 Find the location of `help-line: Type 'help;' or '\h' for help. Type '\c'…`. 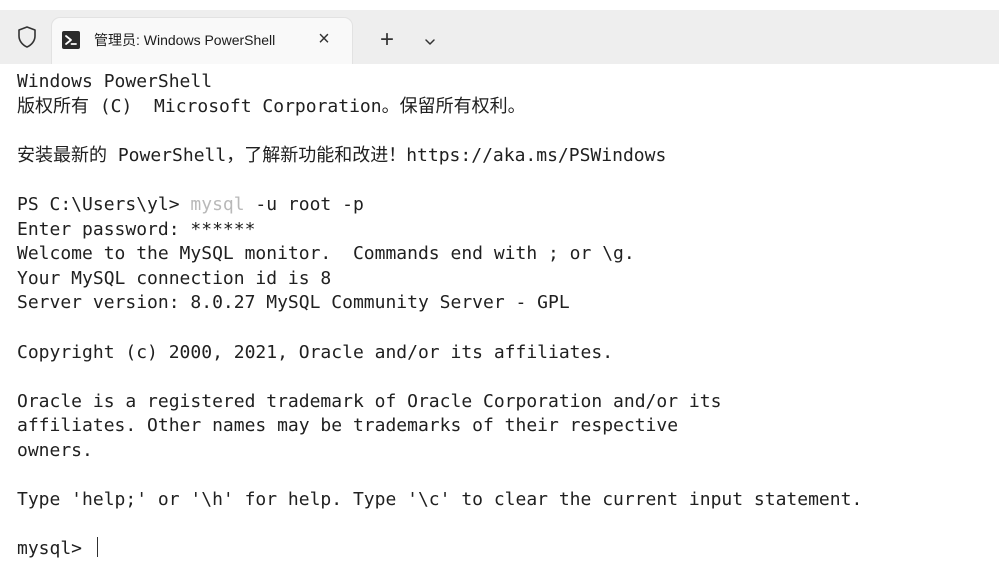

help-line: Type 'help;' or '\h' for help. Type '\c'… is located at coordinates (440, 500).